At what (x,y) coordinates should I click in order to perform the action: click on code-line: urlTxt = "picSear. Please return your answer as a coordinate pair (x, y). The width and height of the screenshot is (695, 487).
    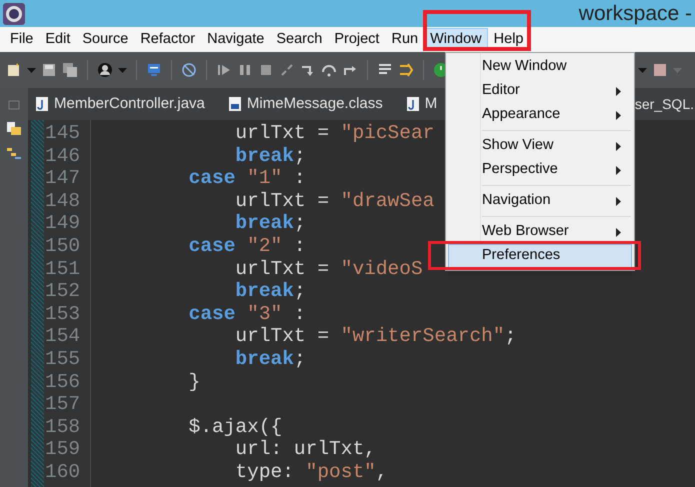
    Looking at the image, I should click on (334, 133).